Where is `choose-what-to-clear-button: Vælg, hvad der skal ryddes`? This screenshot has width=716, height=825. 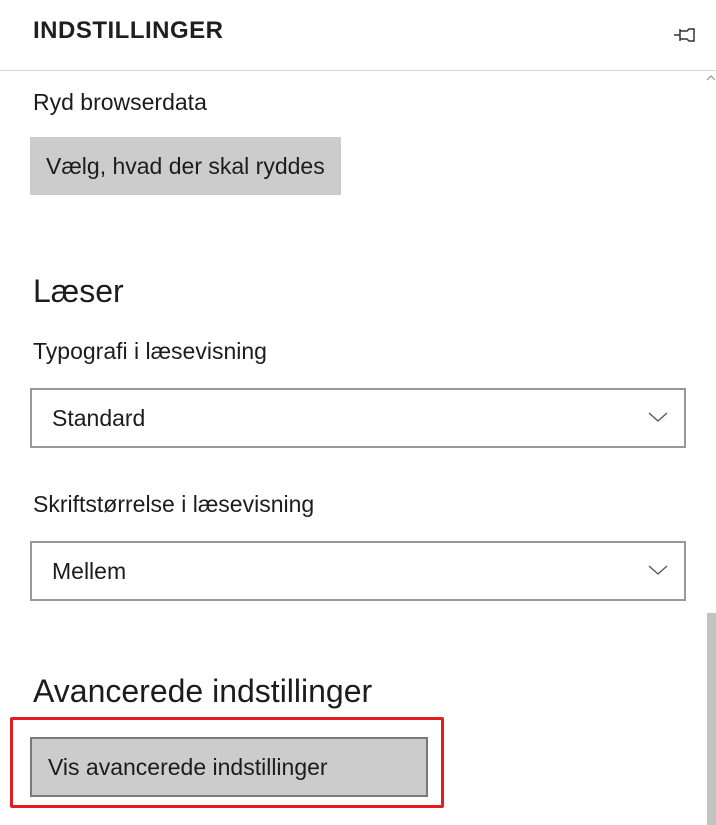
choose-what-to-clear-button: Vælg, hvad der skal ryddes is located at coordinates (185, 166).